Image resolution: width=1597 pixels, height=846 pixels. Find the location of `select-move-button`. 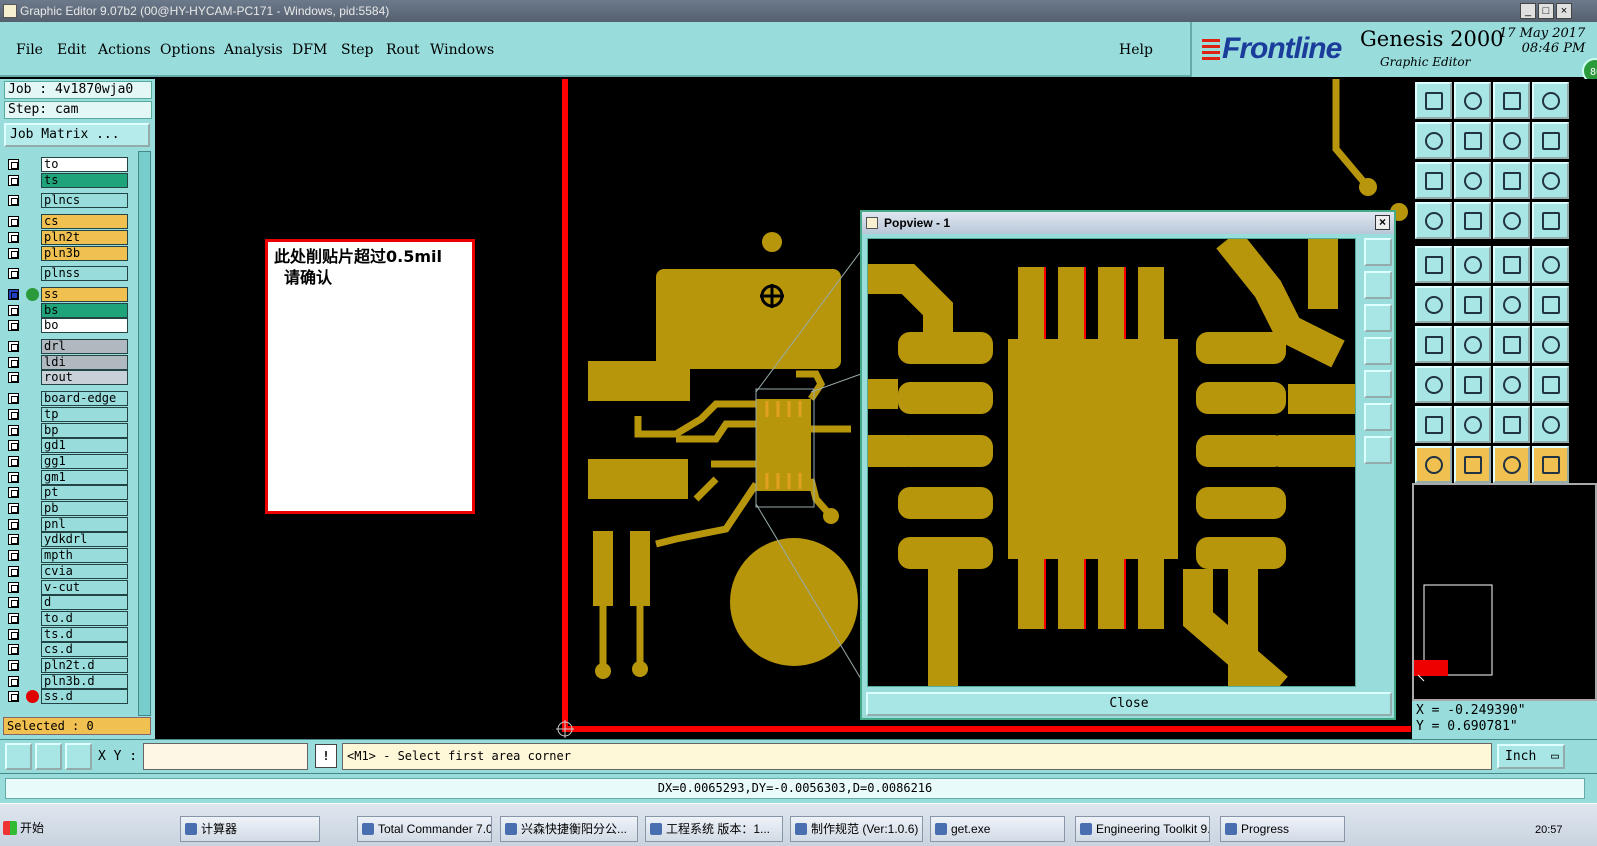

select-move-button is located at coordinates (1511, 464).